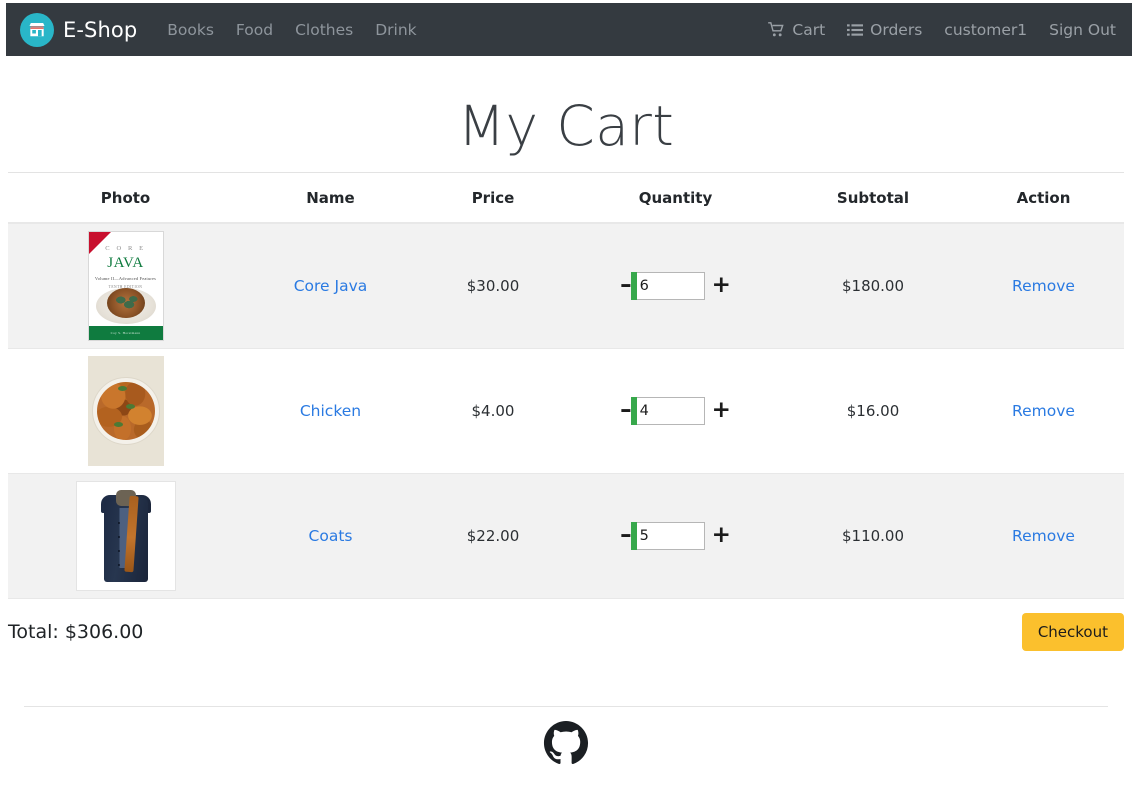  I want to click on product-name-link: Coats, so click(331, 536).